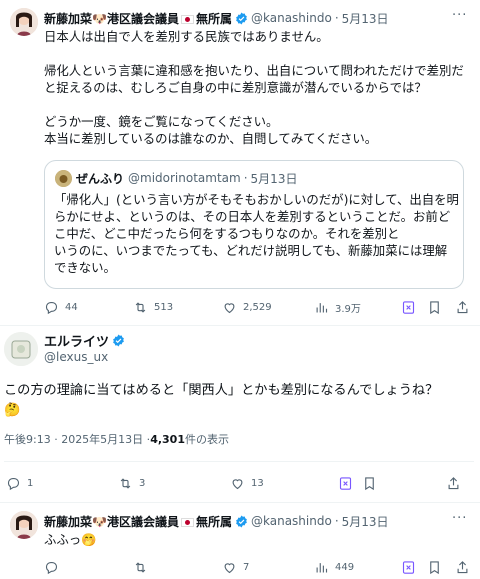 The image size is (480, 579). What do you see at coordinates (256, 199) in the screenshot?
I see `quote-line: 「帰化人」(という言い方がそもそもおかしいのだが)に対して、出自を明` at bounding box center [256, 199].